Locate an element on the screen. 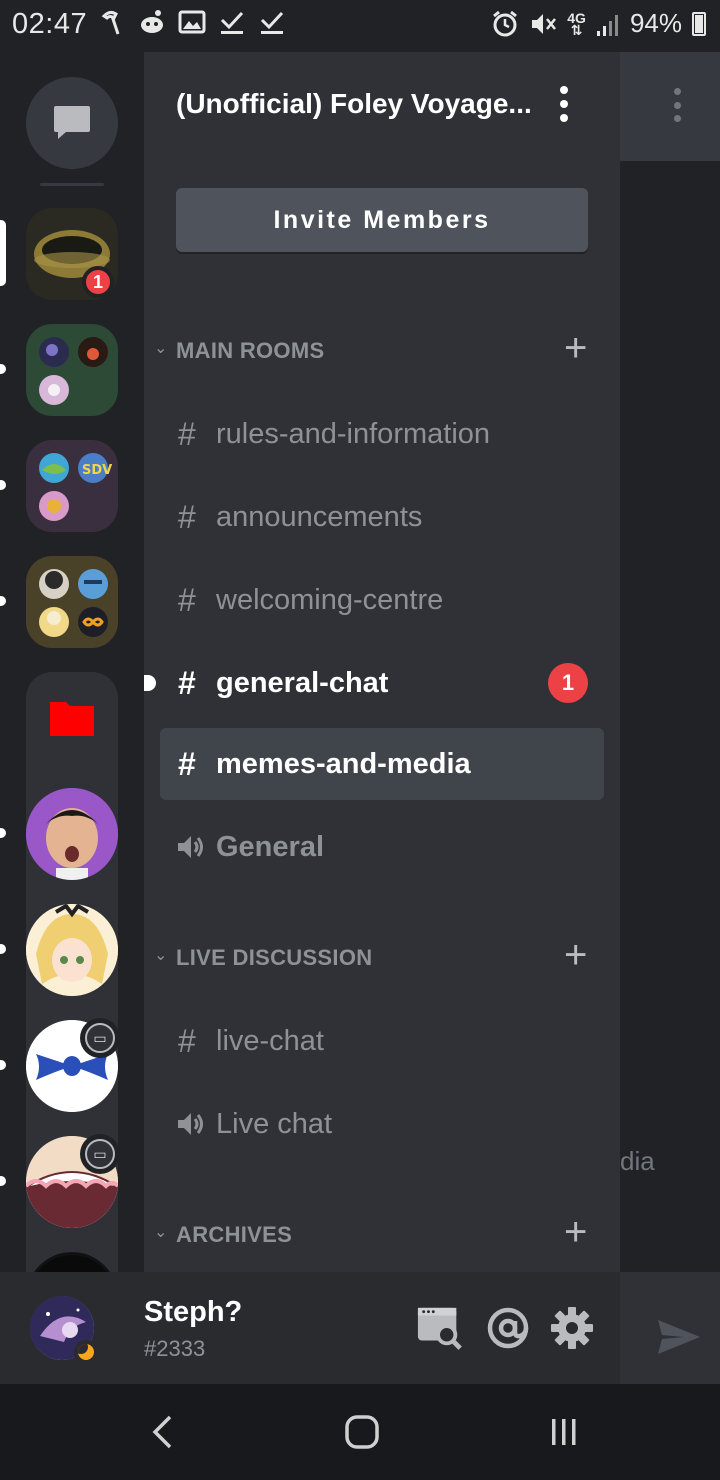 This screenshot has width=720, height=1480. network-4g-icon: 4G ⇅ is located at coordinates (576, 23).